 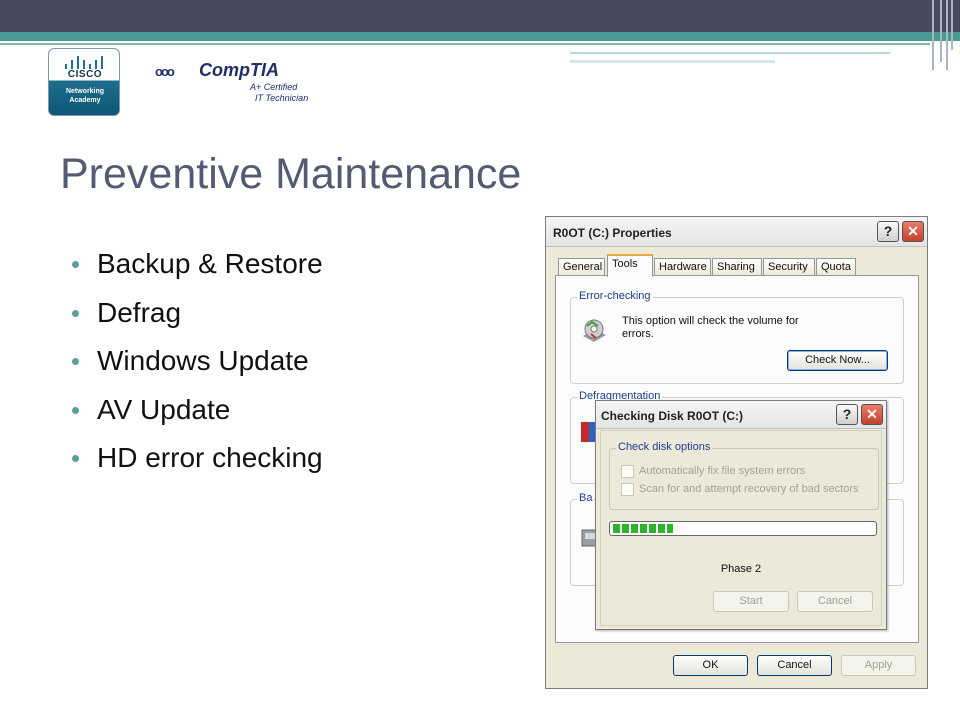 I want to click on properties-title: R0OT (C:) Properties, so click(x=612, y=233).